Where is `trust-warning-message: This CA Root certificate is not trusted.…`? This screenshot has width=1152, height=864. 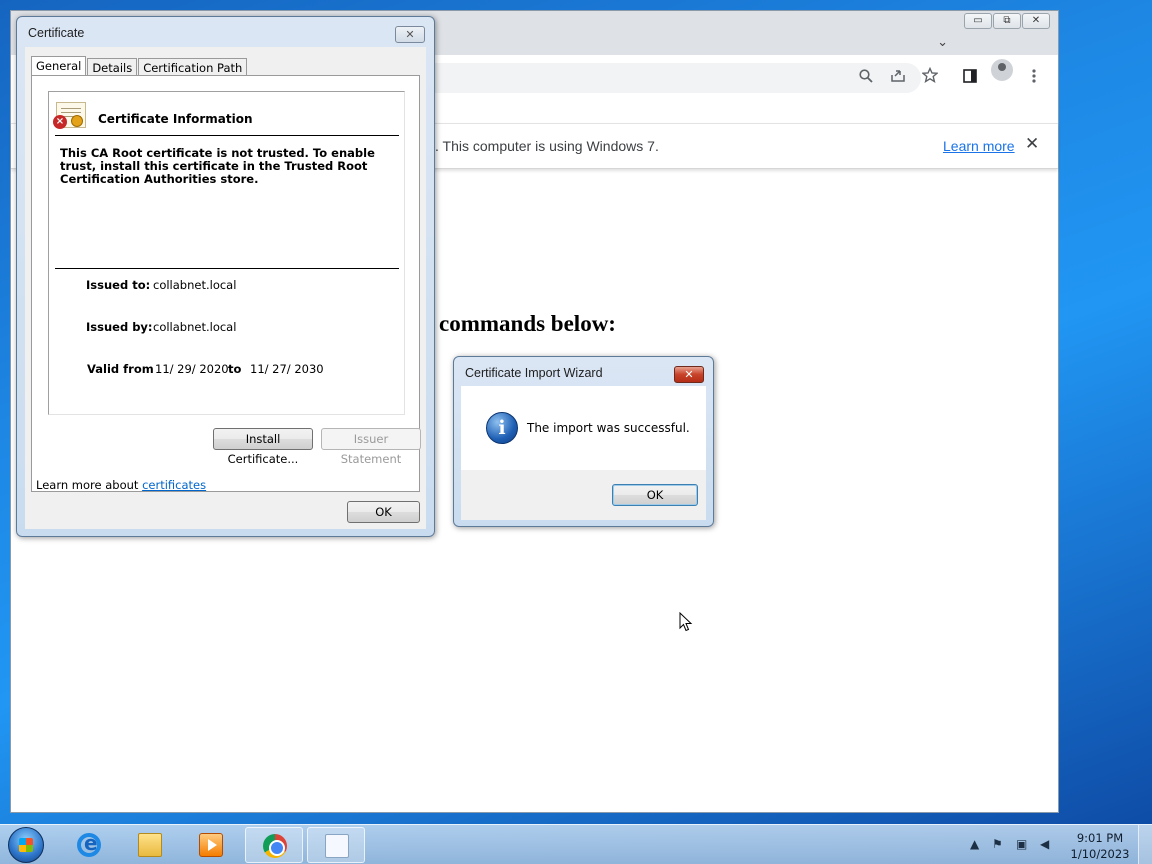 trust-warning-message: This CA Root certificate is not trusted.… is located at coordinates (217, 166).